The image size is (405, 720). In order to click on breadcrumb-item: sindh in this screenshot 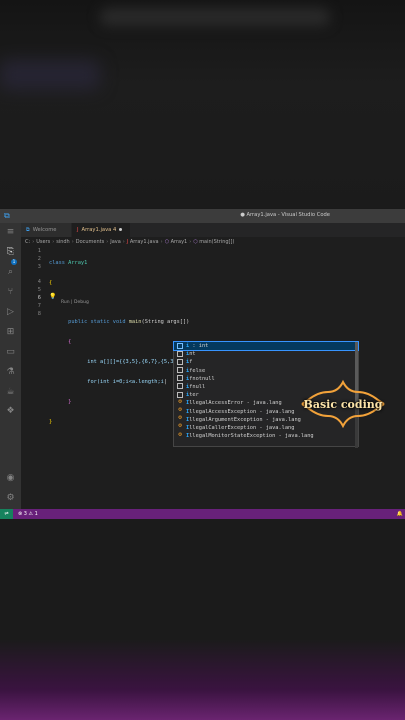, I will do `click(63, 242)`.